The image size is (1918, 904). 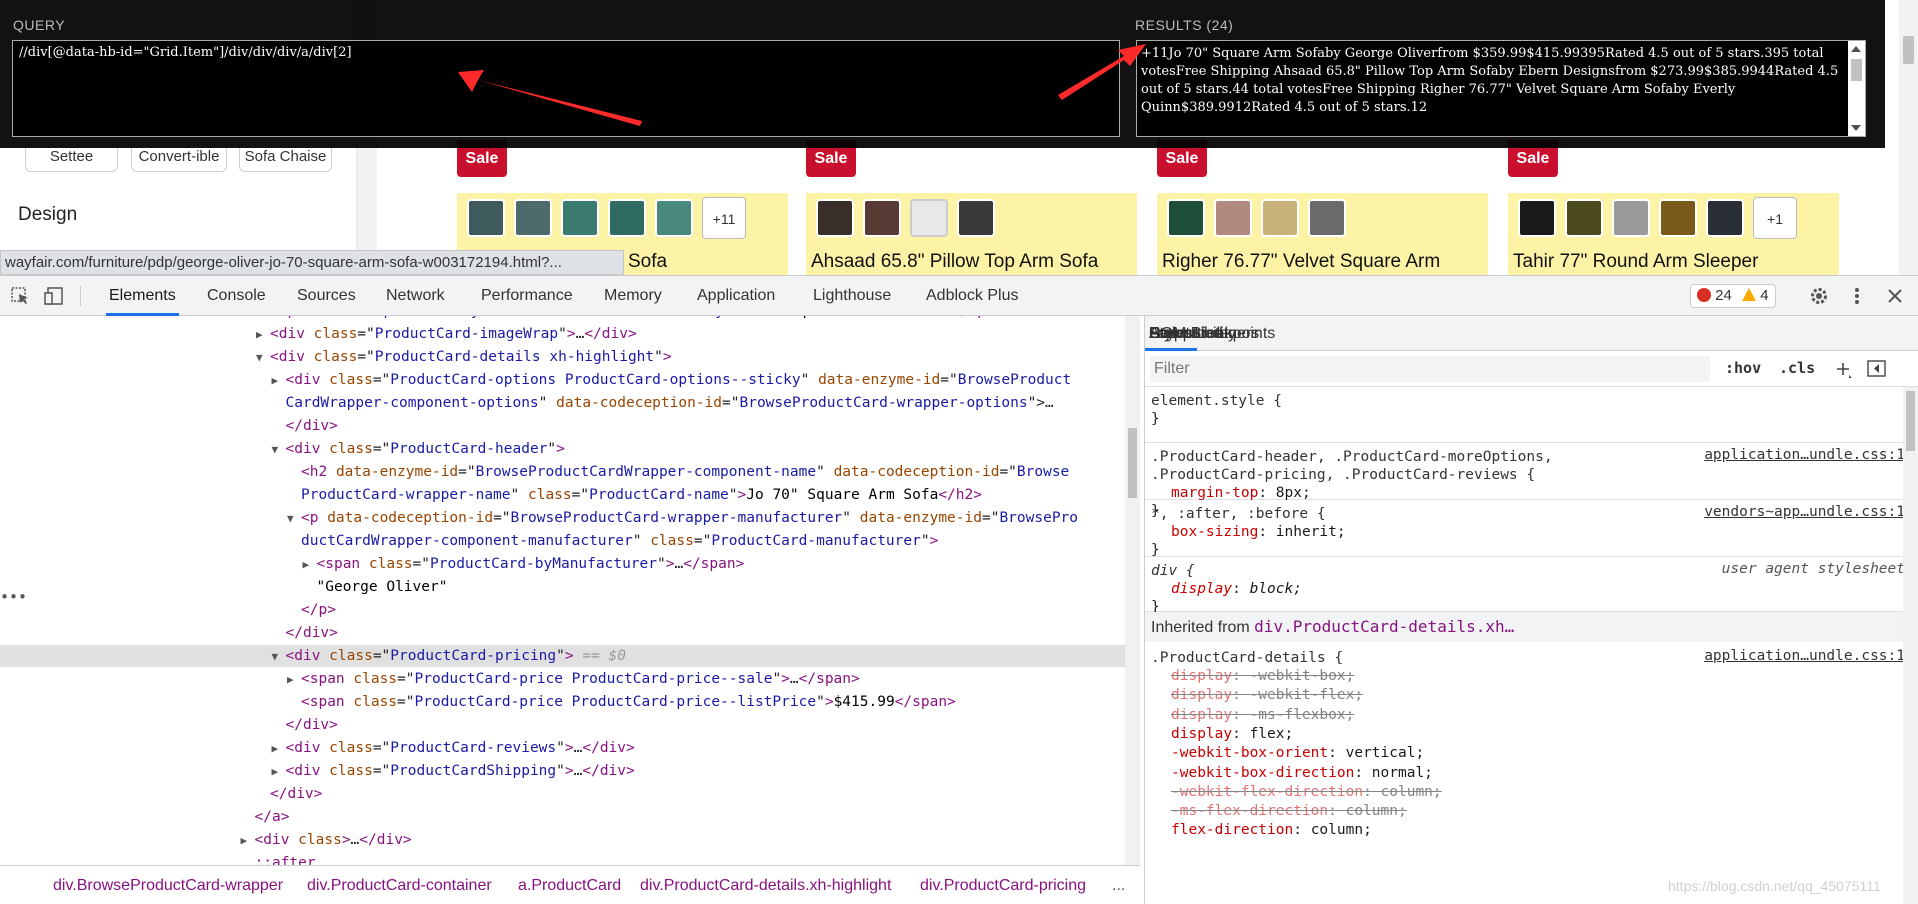 What do you see at coordinates (1430, 369) in the screenshot?
I see `styles-filter-input` at bounding box center [1430, 369].